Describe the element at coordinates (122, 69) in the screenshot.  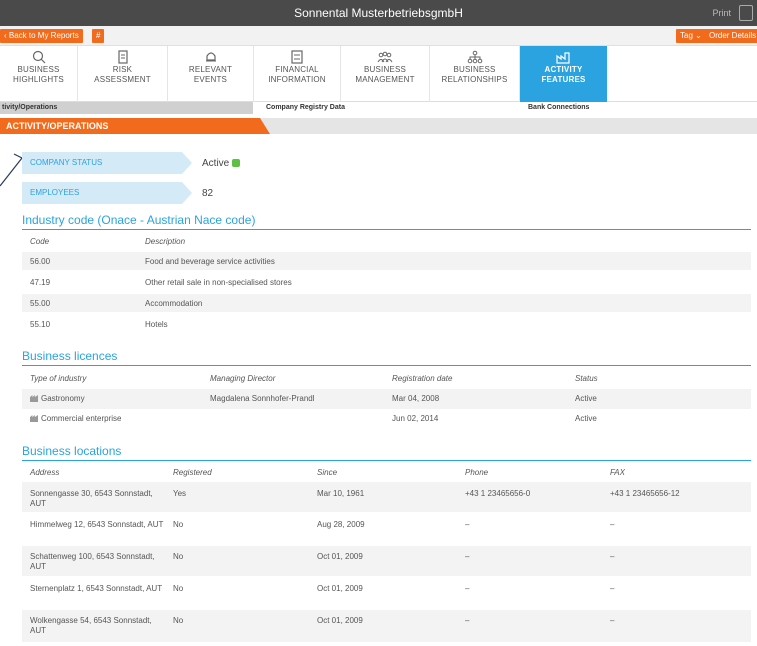
I see `tab-label: RISK` at that location.